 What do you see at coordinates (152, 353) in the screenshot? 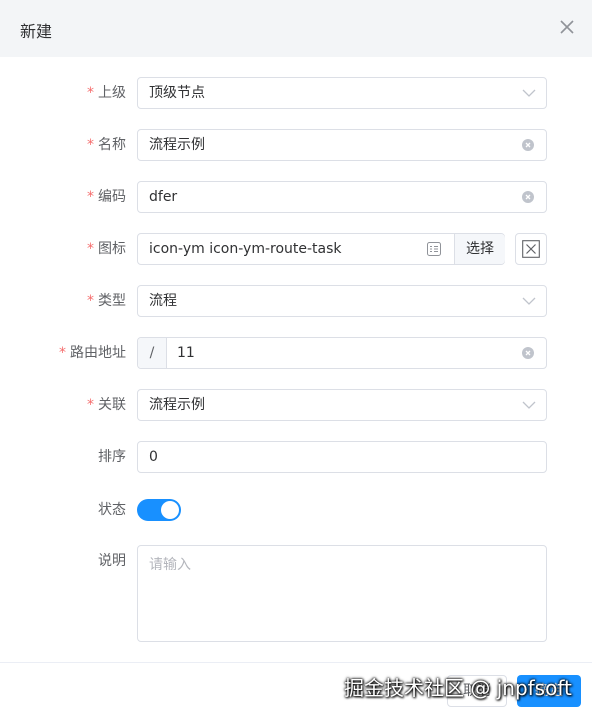
I see `route-prefix: /` at bounding box center [152, 353].